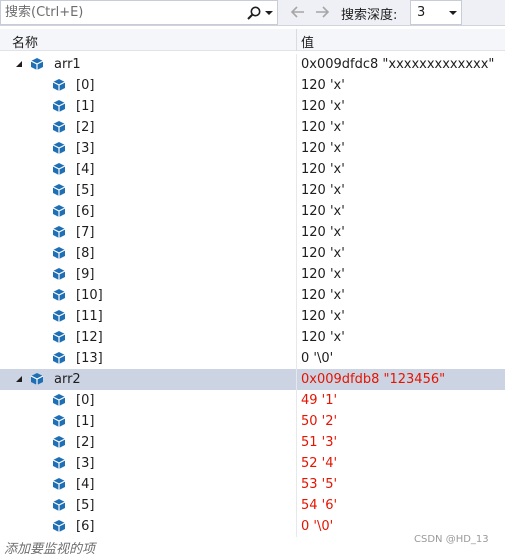  What do you see at coordinates (401, 379) in the screenshot?
I see `value-cell: 0x009dfdb8 "123456"` at bounding box center [401, 379].